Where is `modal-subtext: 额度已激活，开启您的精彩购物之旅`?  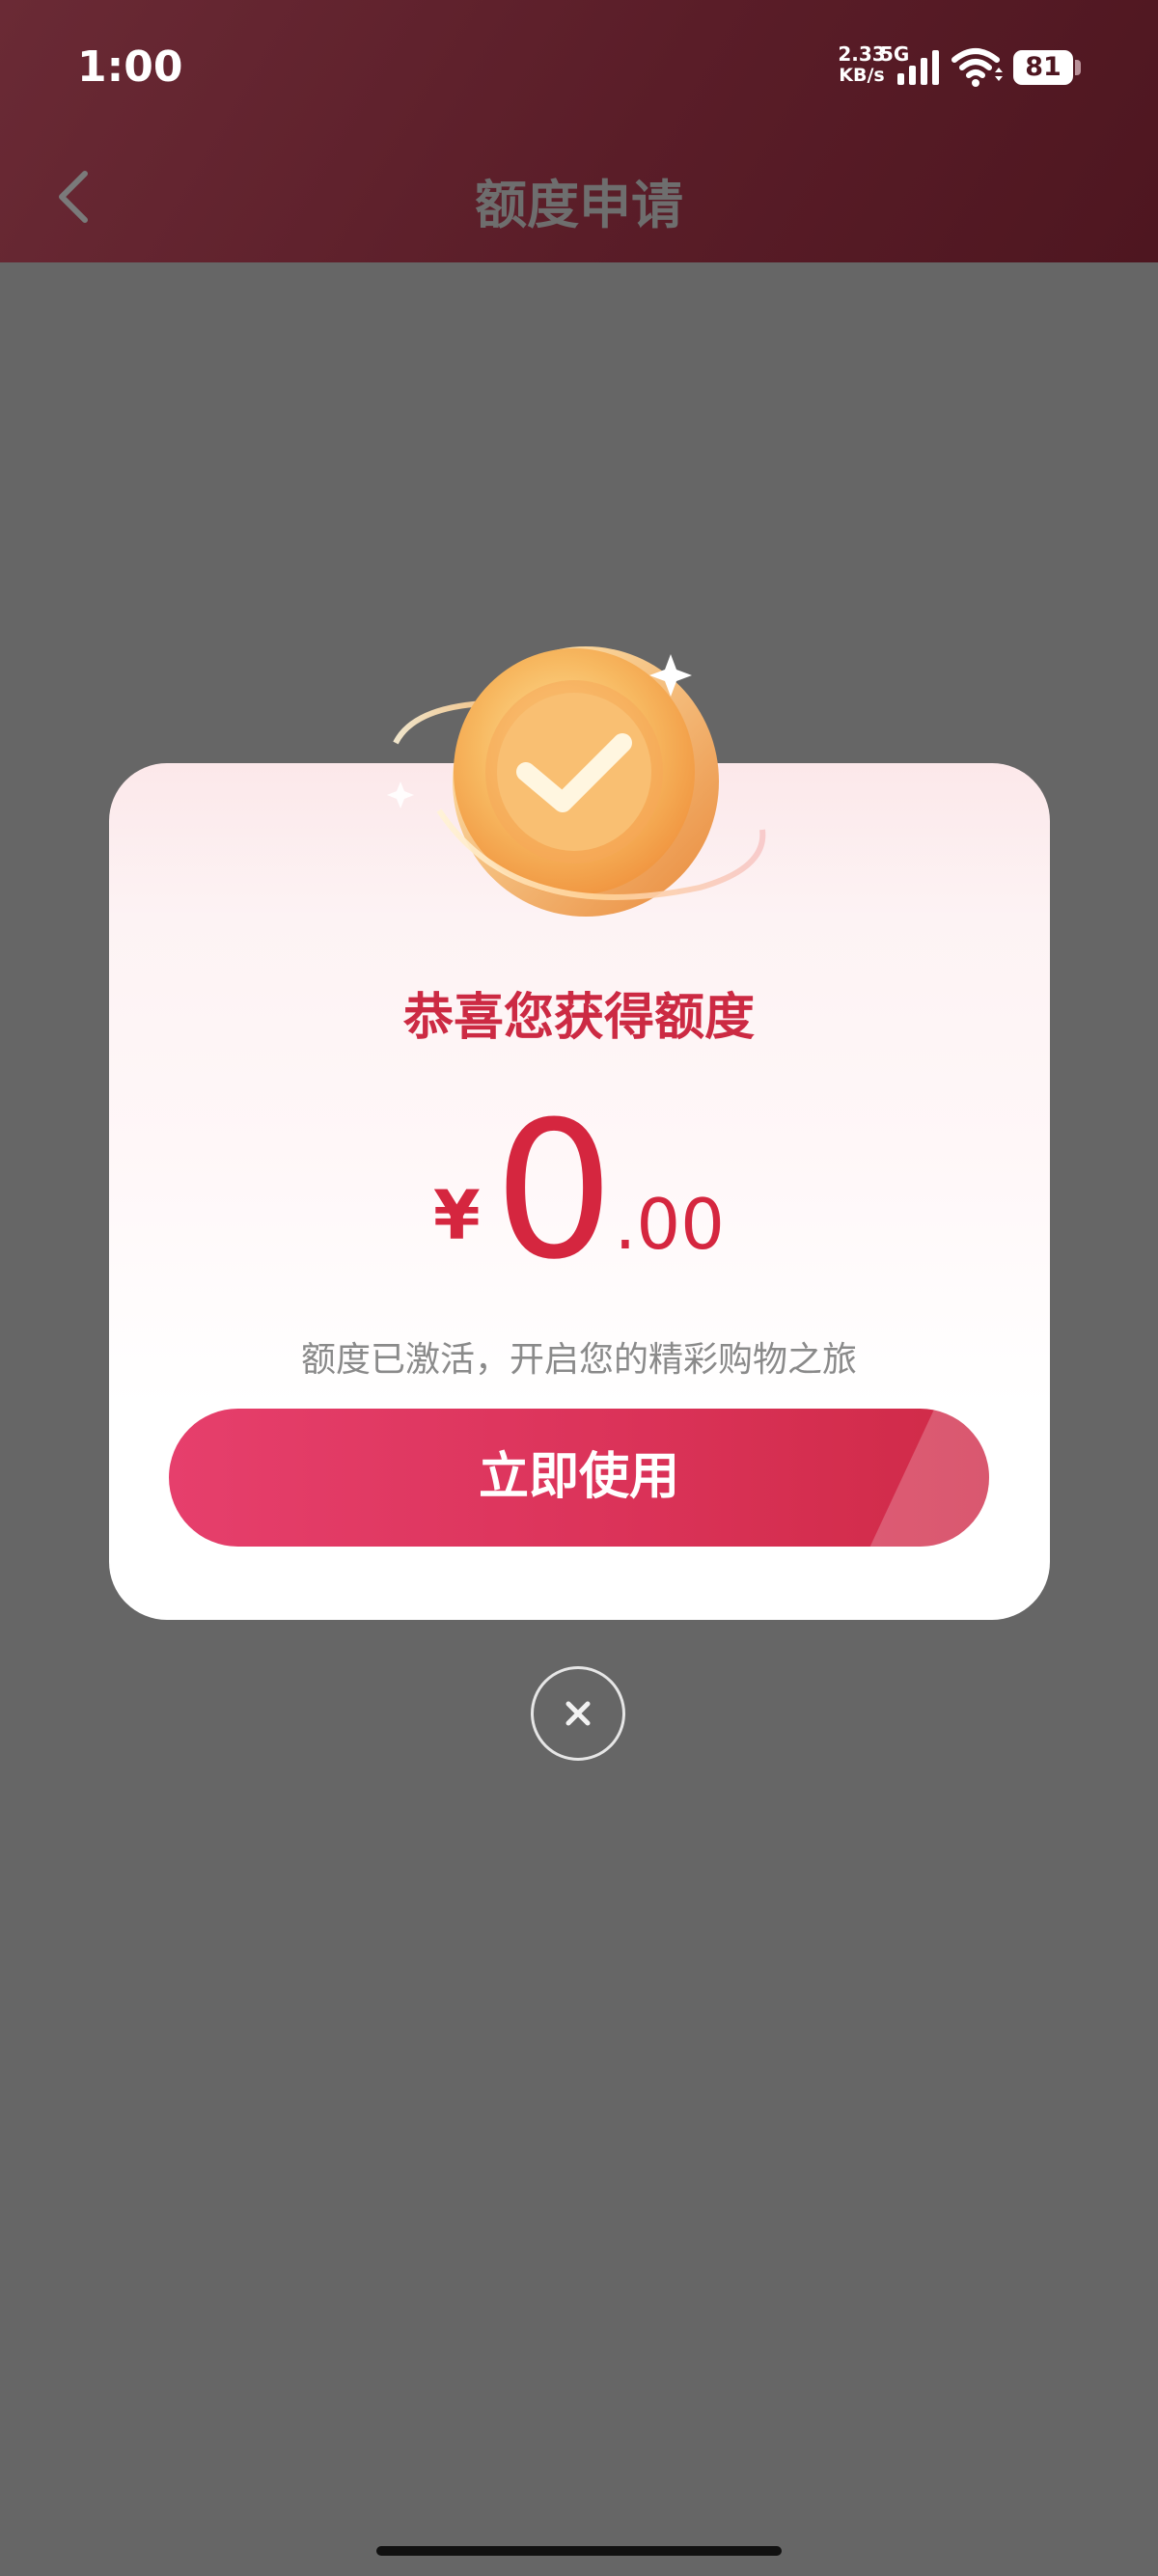 modal-subtext: 额度已激活，开启您的精彩购物之旅 is located at coordinates (578, 1360).